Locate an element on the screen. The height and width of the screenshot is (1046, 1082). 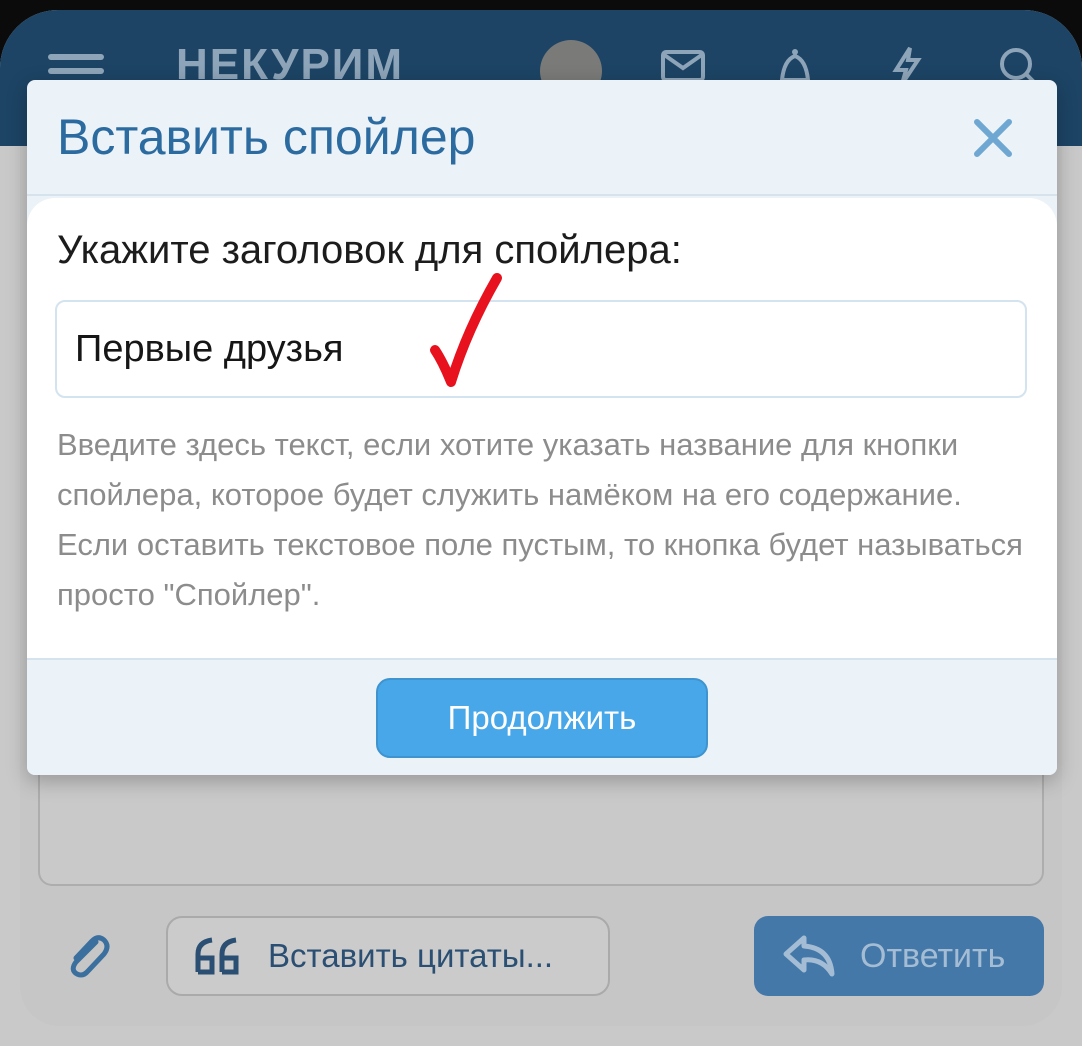
spoiler-title-input is located at coordinates (541, 349).